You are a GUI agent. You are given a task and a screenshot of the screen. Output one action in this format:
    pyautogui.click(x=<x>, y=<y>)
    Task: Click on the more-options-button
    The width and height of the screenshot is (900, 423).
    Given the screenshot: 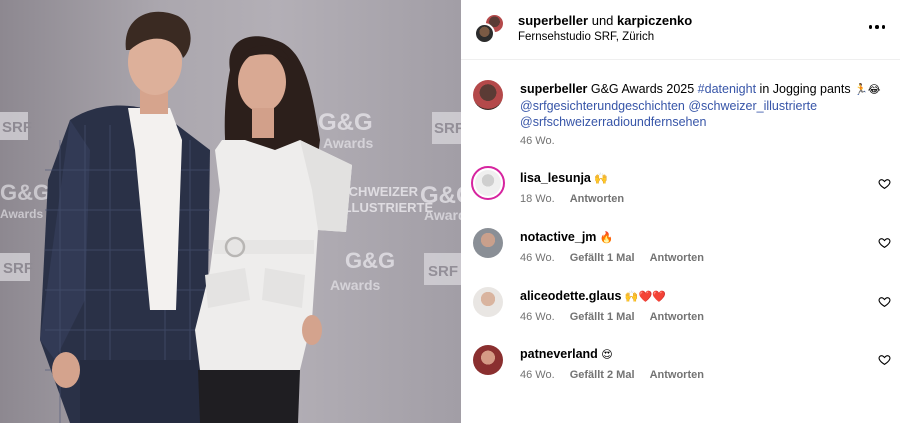 What is the action you would take?
    pyautogui.click(x=877, y=27)
    